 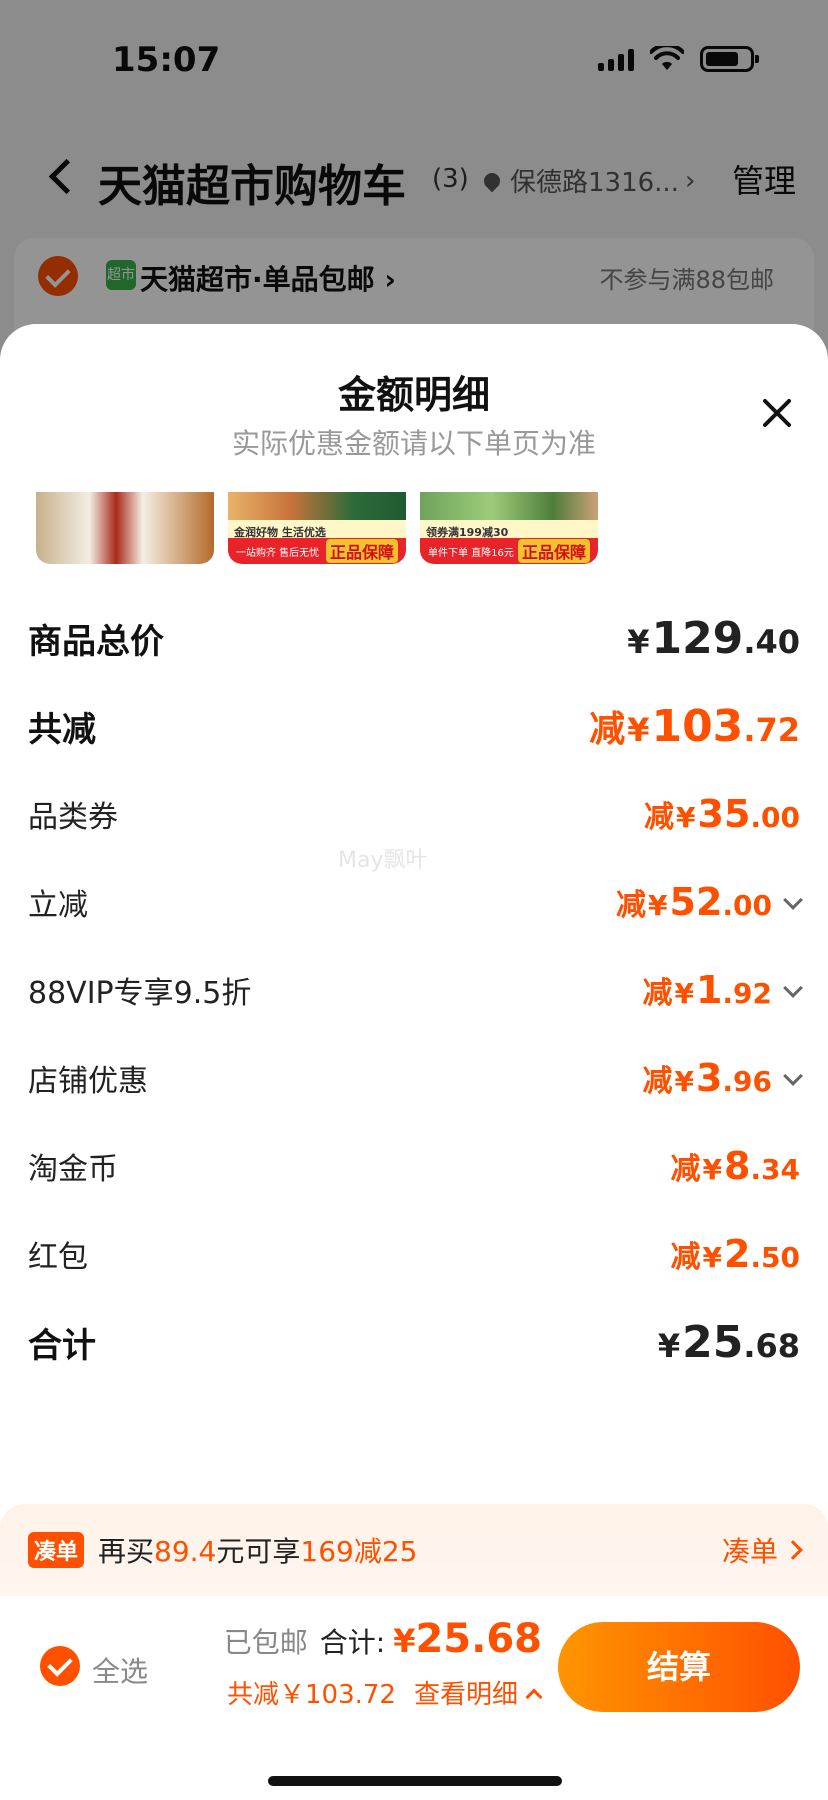 What do you see at coordinates (466, 1692) in the screenshot?
I see `view-details-link: 查看明细` at bounding box center [466, 1692].